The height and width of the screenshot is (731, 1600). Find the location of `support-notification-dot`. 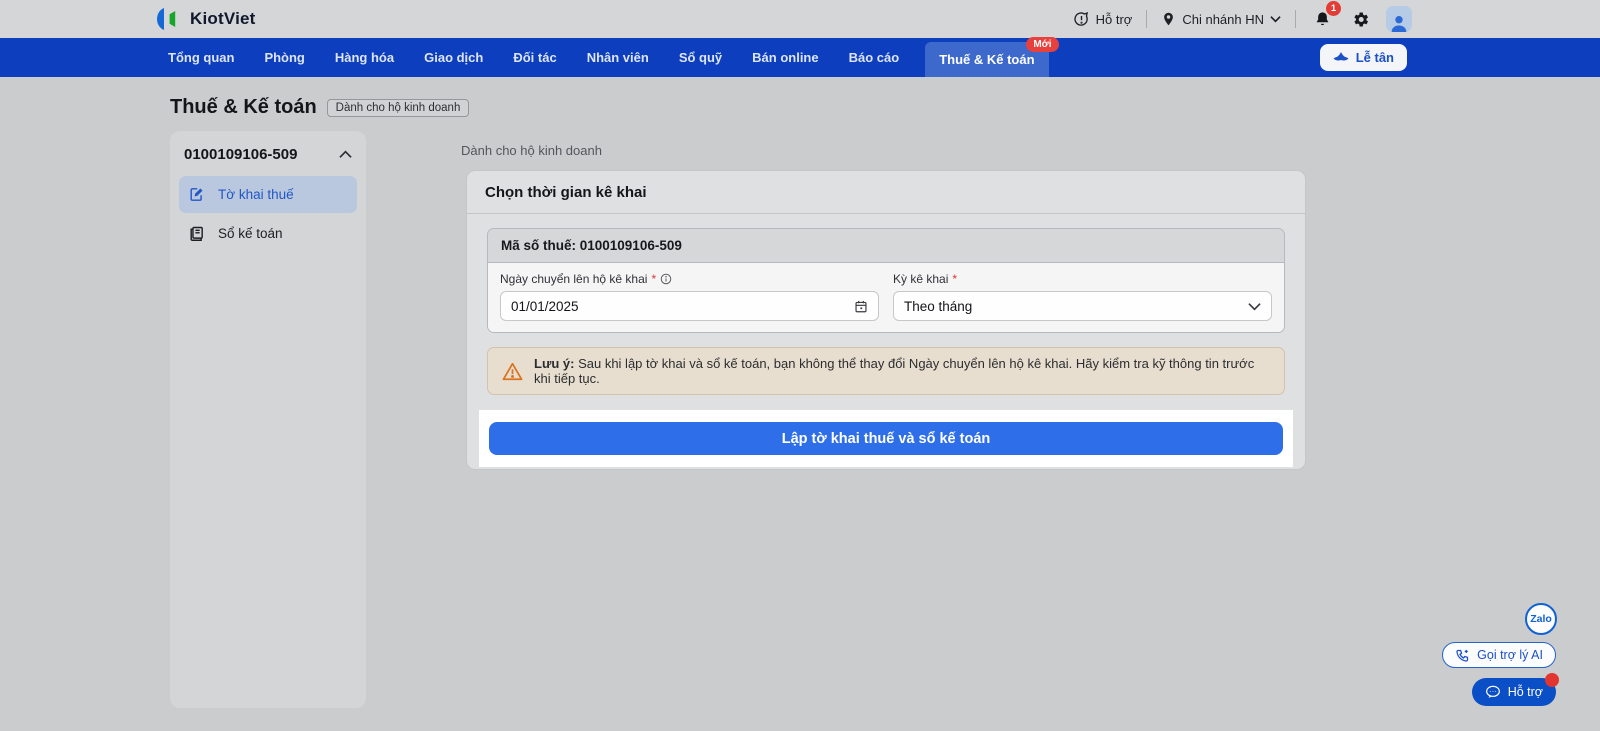

support-notification-dot is located at coordinates (1552, 680).